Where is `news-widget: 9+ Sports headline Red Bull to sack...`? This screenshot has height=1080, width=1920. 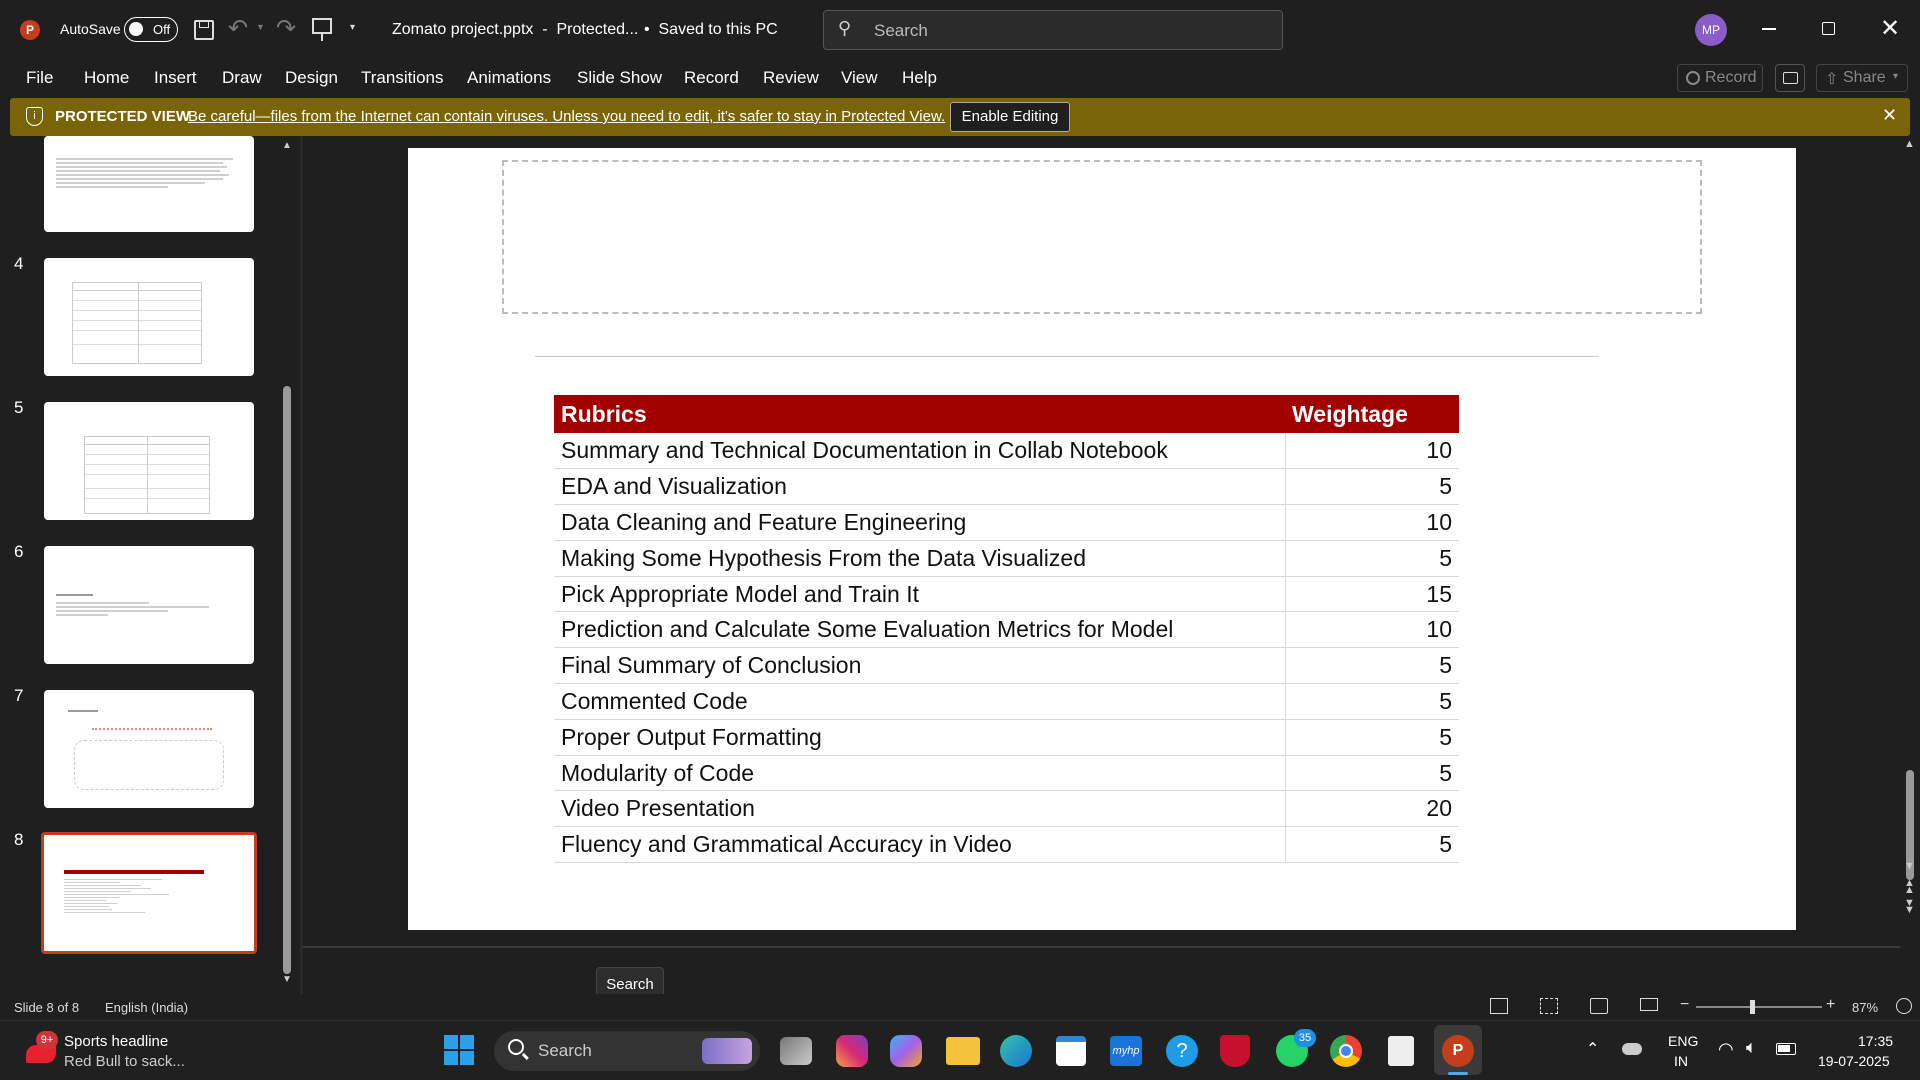
news-widget: 9+ Sports headline Red Bull to sack... is located at coordinates (120, 1052).